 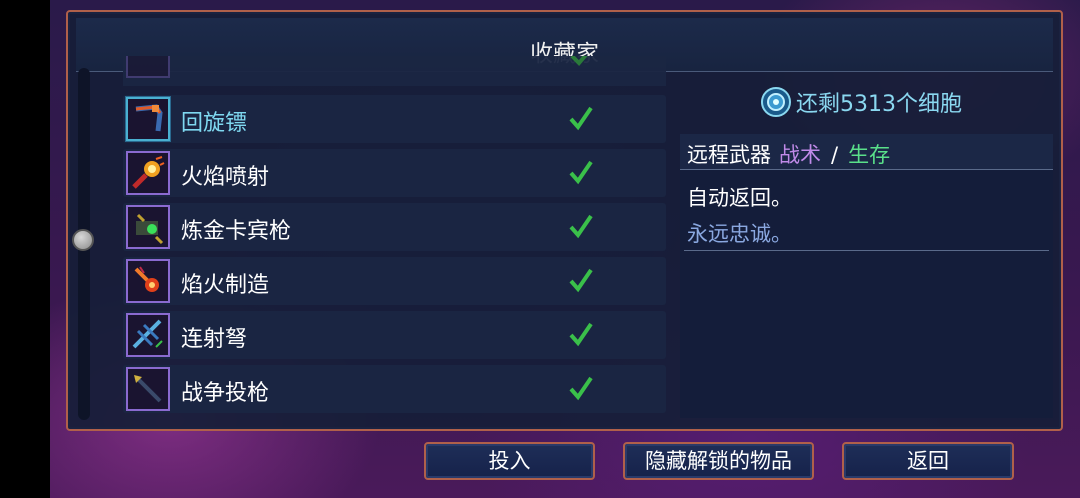 What do you see at coordinates (729, 155) in the screenshot?
I see `category-label: 远程武器` at bounding box center [729, 155].